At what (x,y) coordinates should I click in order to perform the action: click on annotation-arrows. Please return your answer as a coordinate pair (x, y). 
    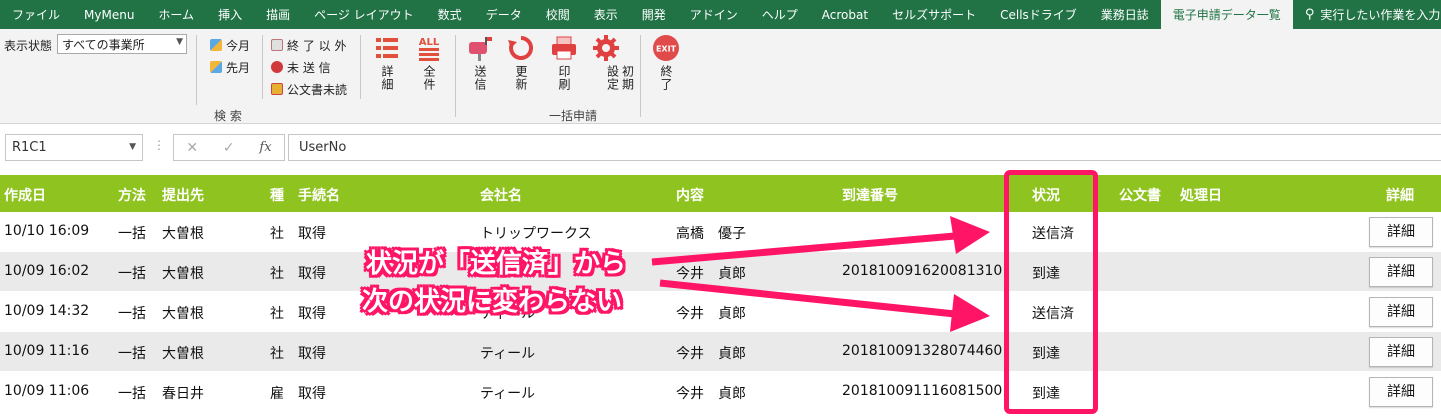
    Looking at the image, I should click on (820, 274).